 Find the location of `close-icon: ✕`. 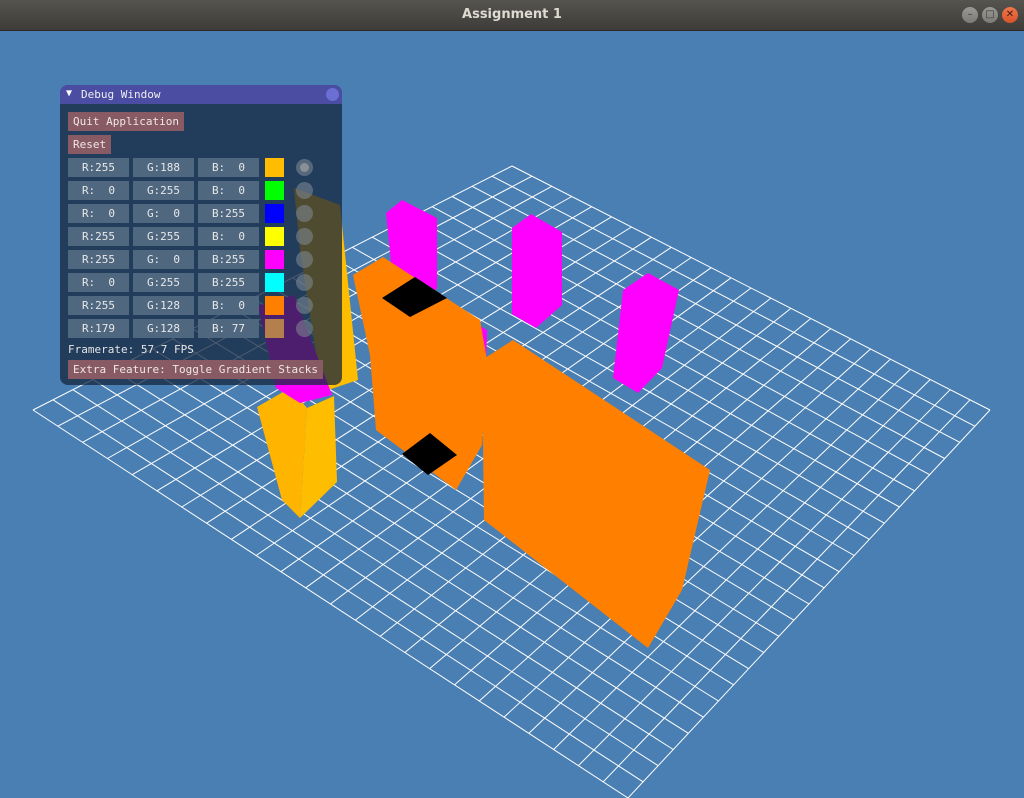

close-icon: ✕ is located at coordinates (1010, 14).